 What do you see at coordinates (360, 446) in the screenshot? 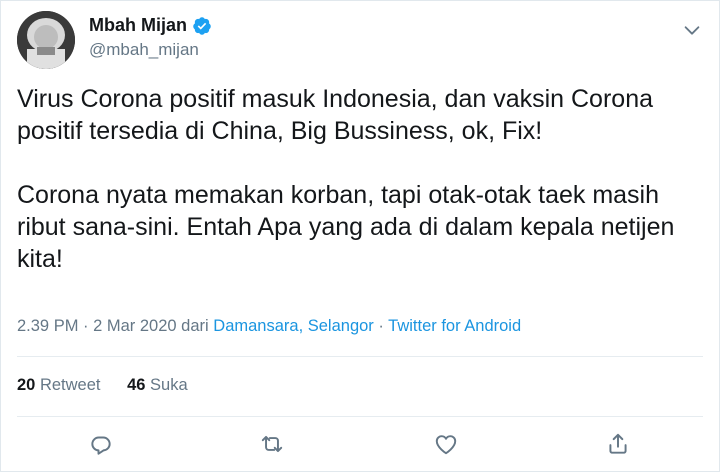
I see `tweet-actions` at bounding box center [360, 446].